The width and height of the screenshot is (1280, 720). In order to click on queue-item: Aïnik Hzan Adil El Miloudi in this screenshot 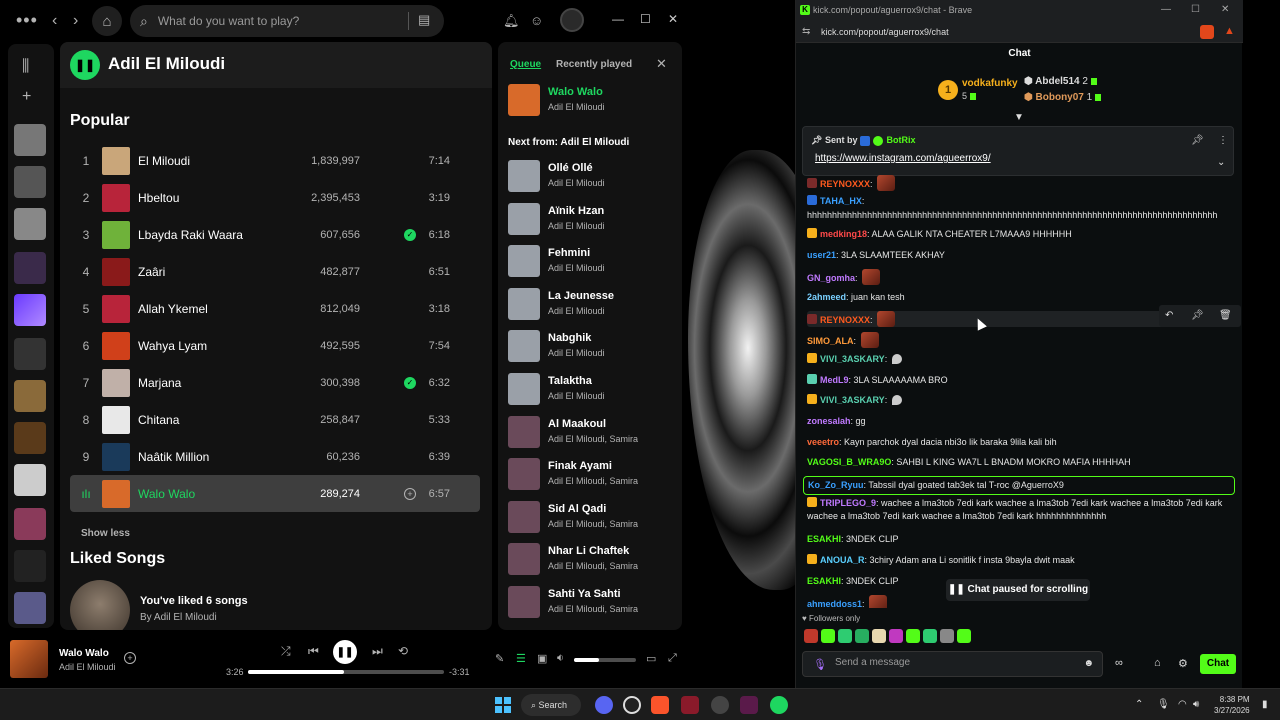, I will do `click(593, 219)`.